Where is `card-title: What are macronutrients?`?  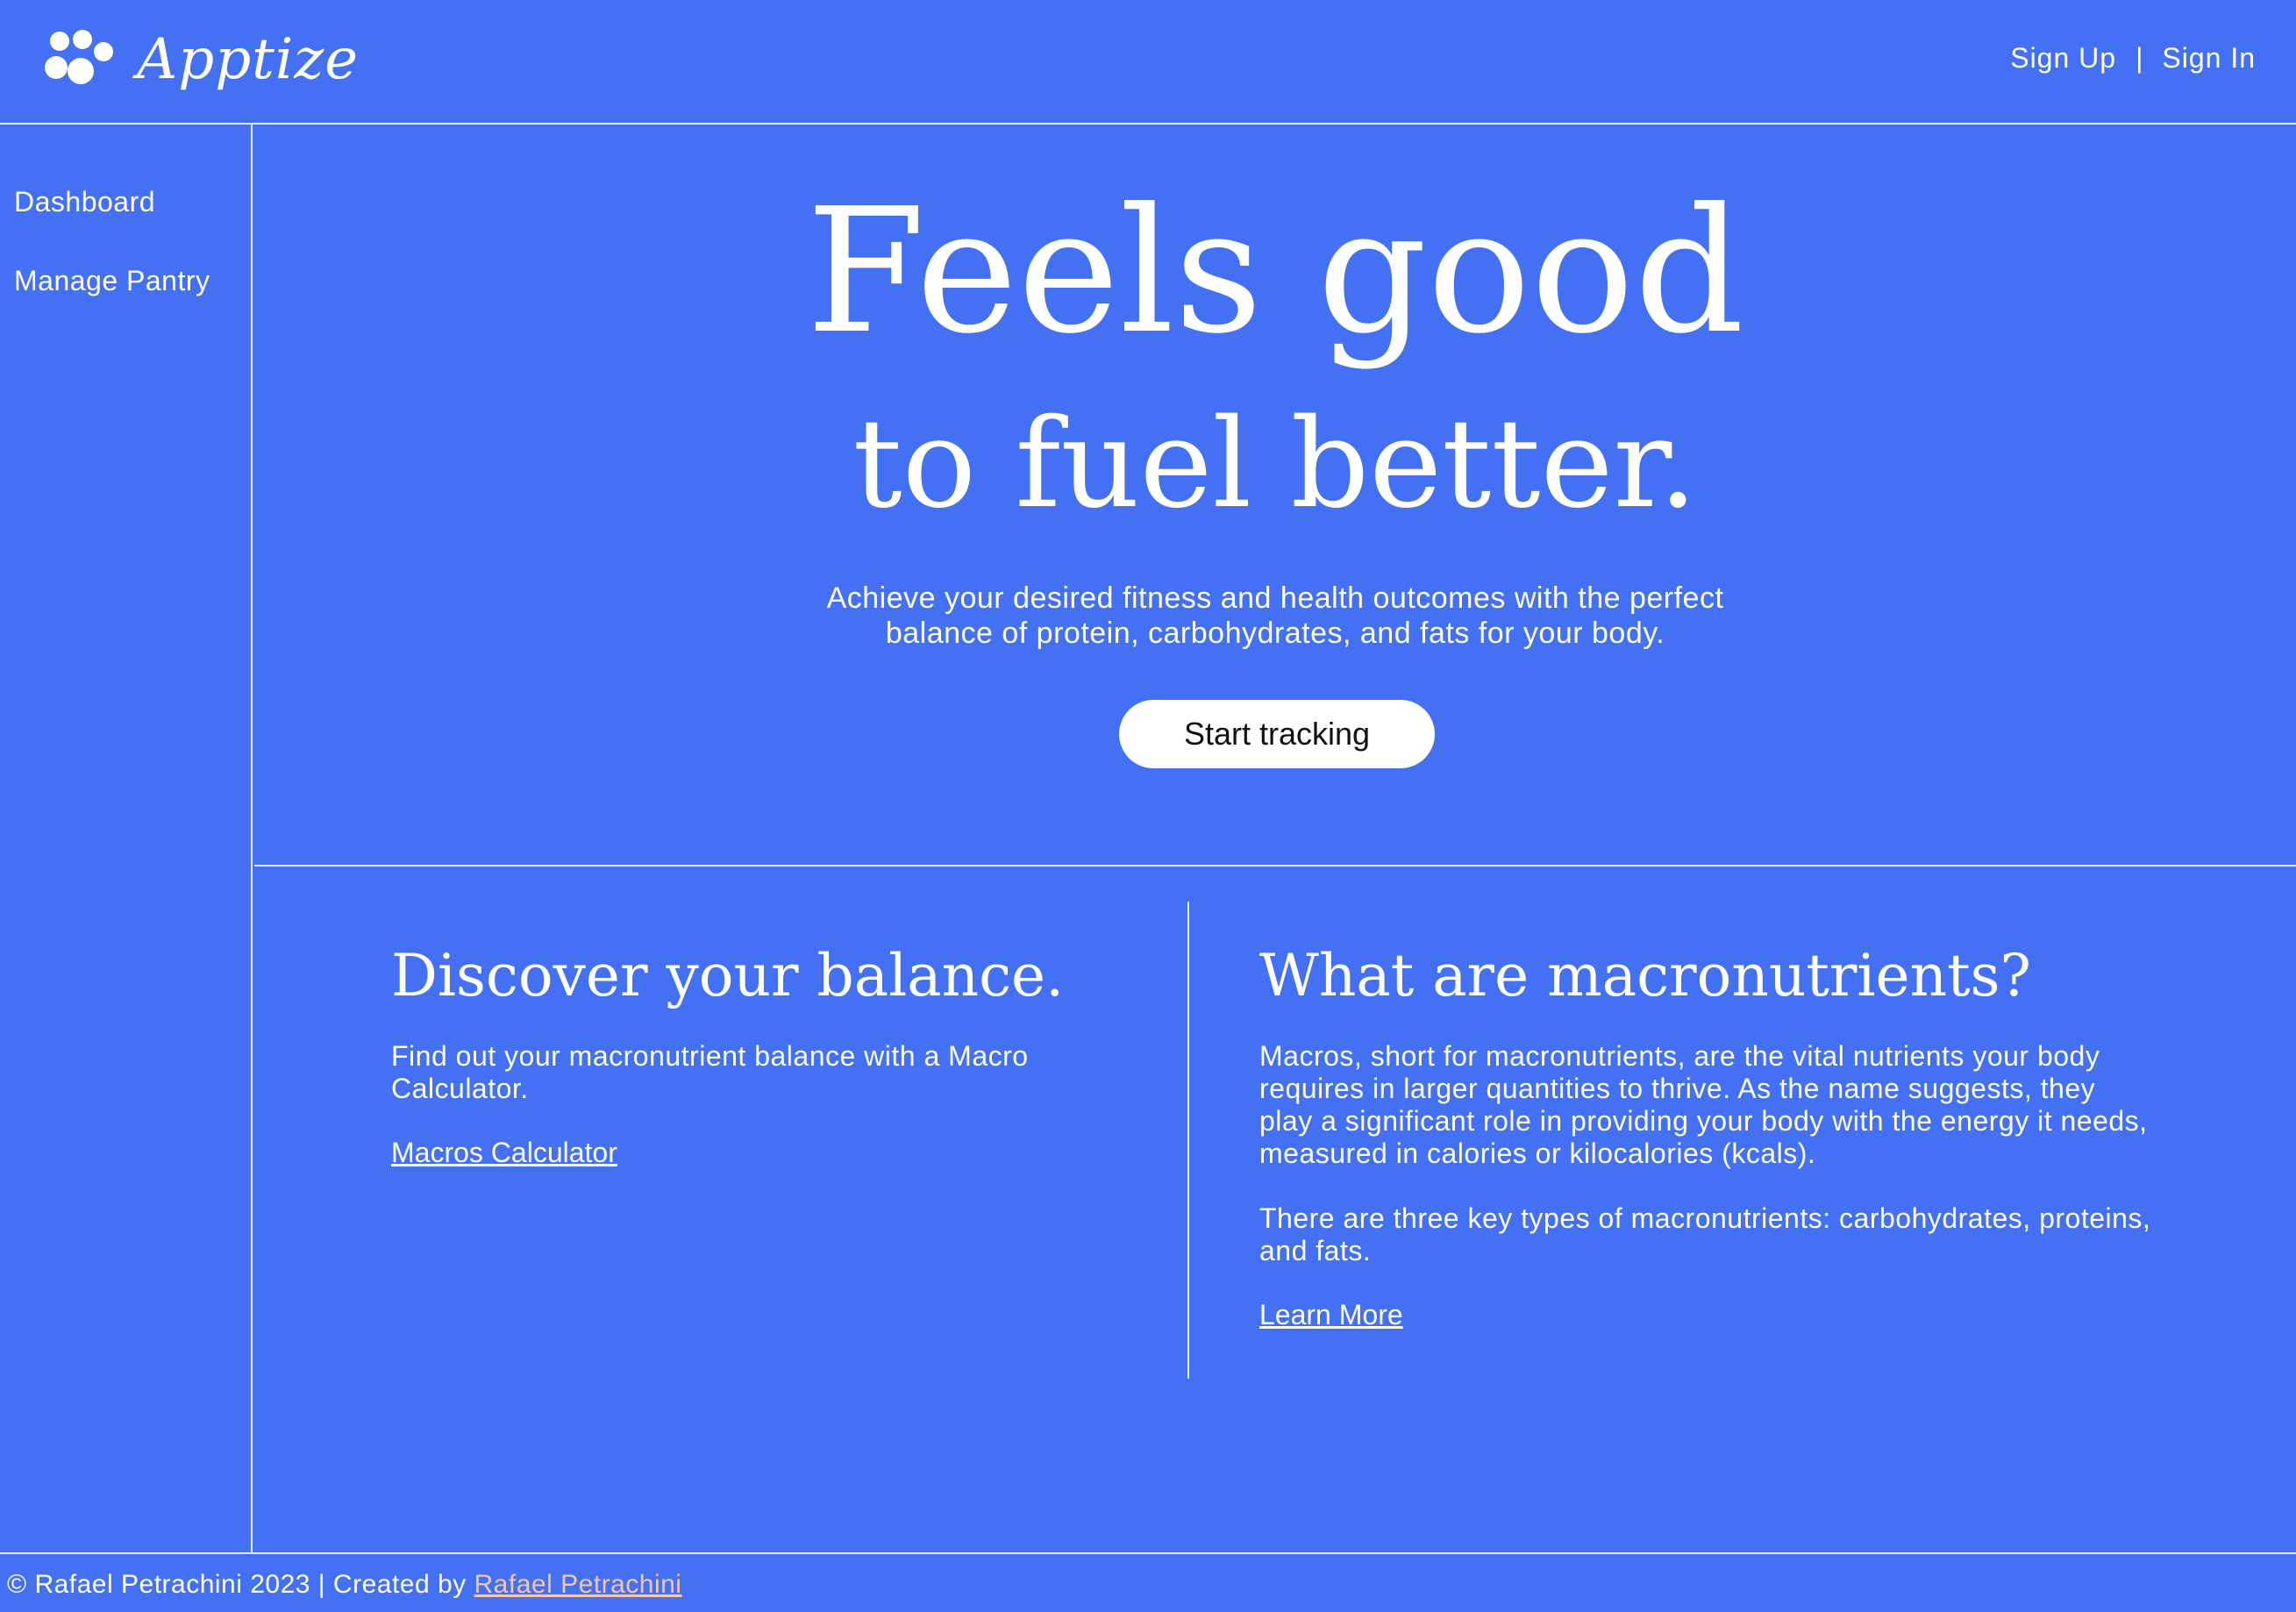 card-title: What are macronutrients? is located at coordinates (1645, 975).